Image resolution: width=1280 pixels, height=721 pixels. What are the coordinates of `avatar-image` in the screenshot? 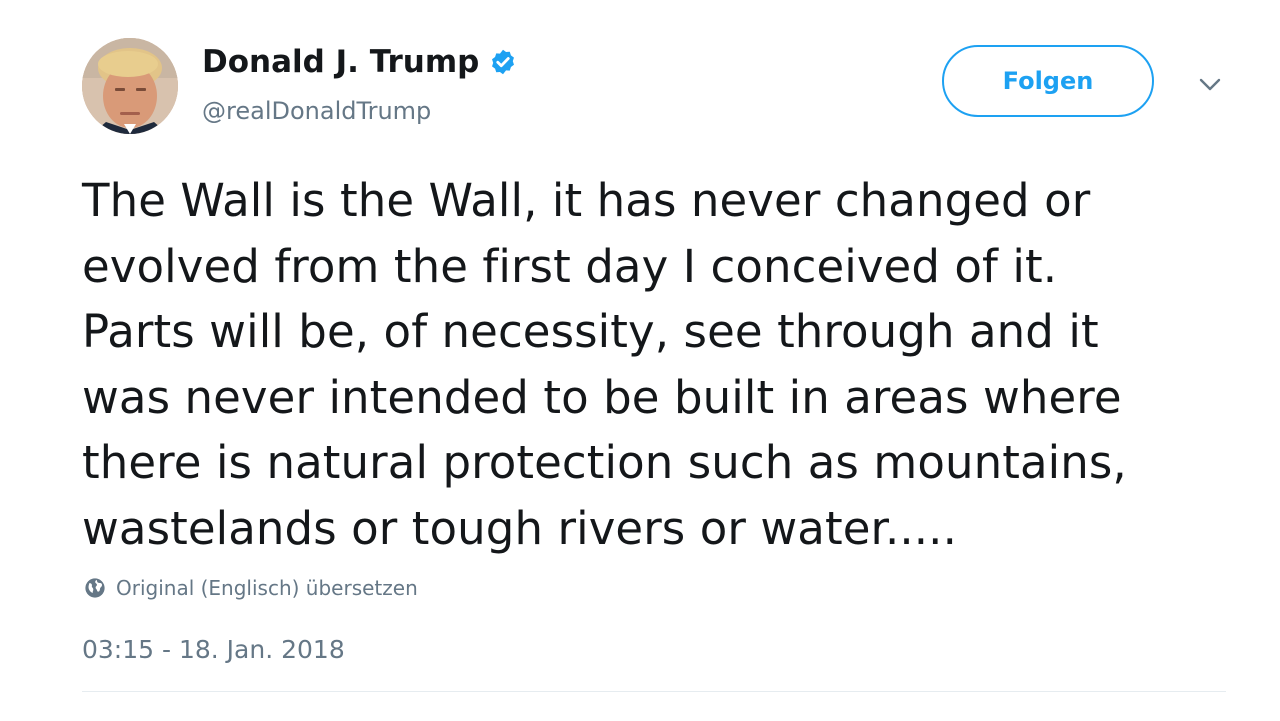 It's located at (130, 86).